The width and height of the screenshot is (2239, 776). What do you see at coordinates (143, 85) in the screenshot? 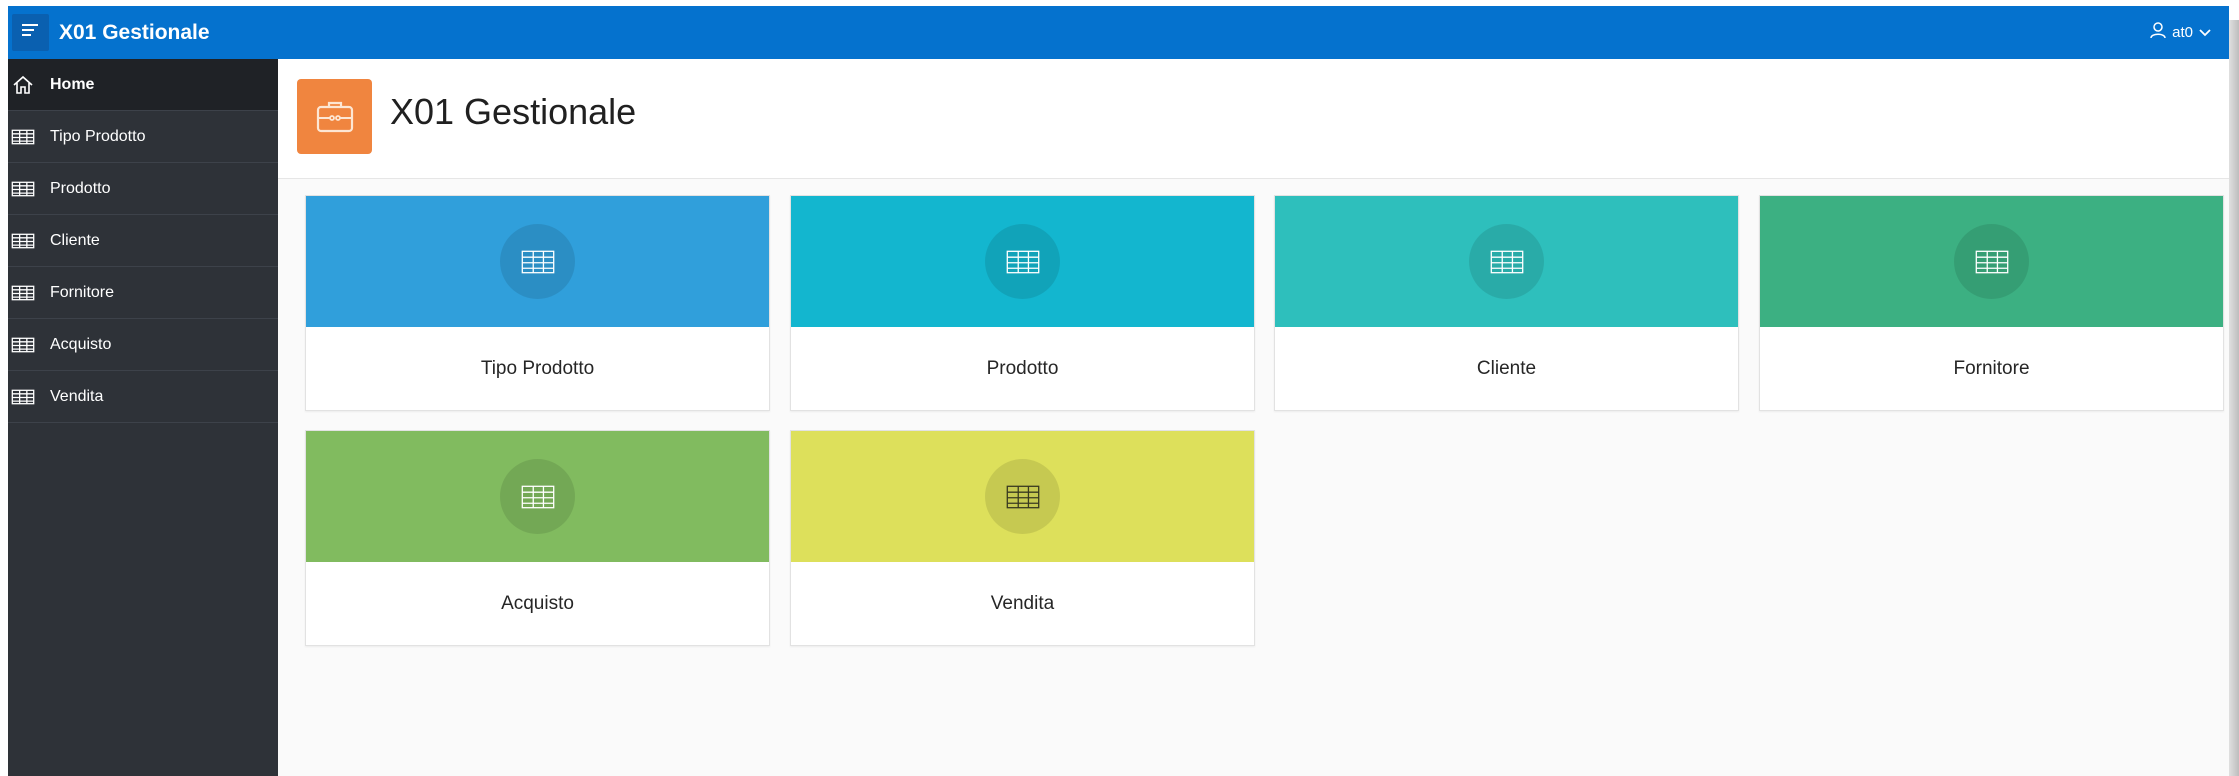
I see `sidebar-item-home: Home` at bounding box center [143, 85].